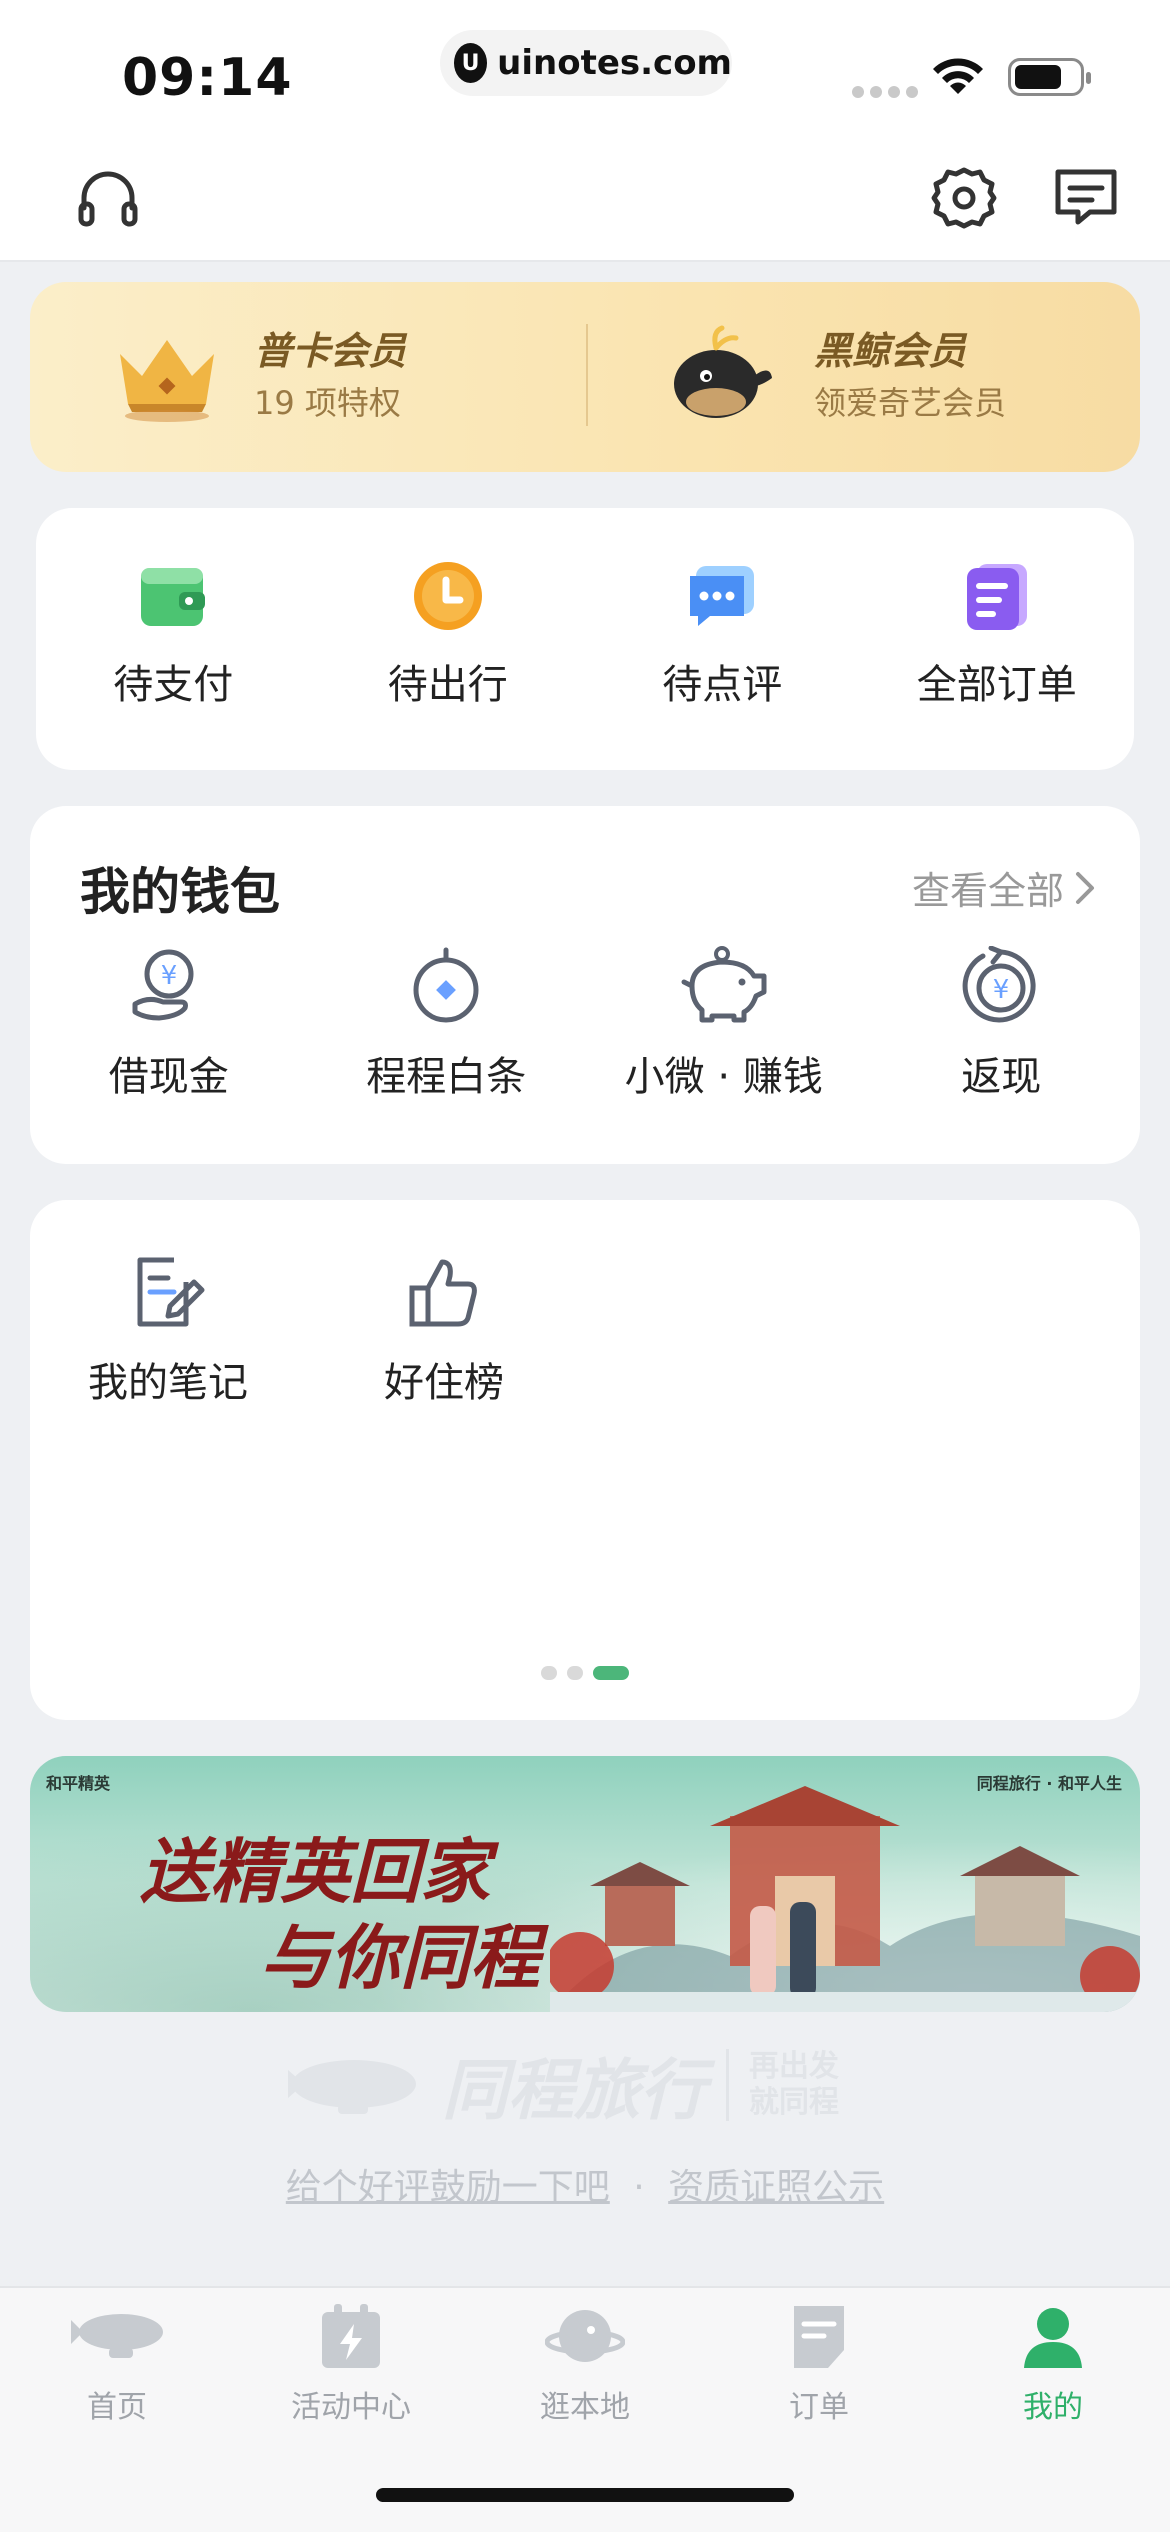 Image resolution: width=1170 pixels, height=2532 pixels. I want to click on chat-bubble-icon, so click(722, 596).